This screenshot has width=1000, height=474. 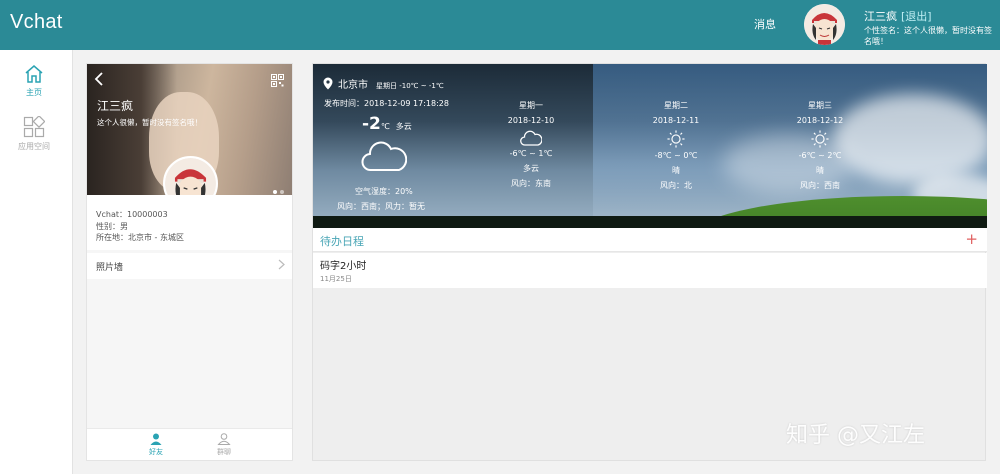 I want to click on weather-wind: 风向：西南；风力：暂无, so click(x=381, y=206).